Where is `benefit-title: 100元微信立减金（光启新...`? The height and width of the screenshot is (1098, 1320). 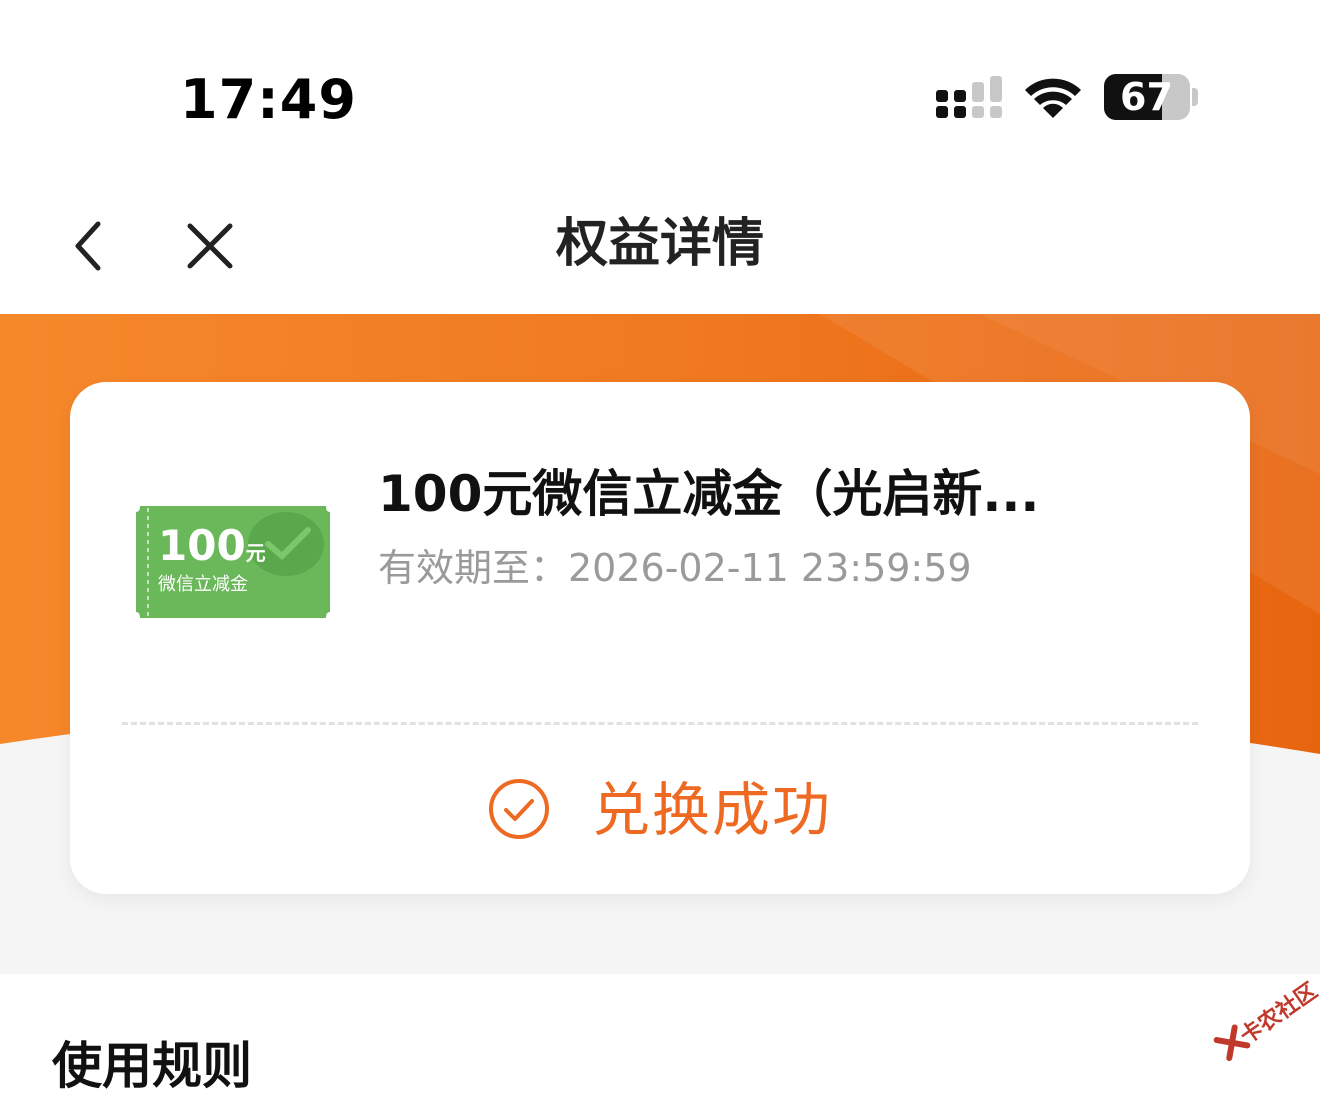
benefit-title: 100元微信立减金（光启新... is located at coordinates (709, 494).